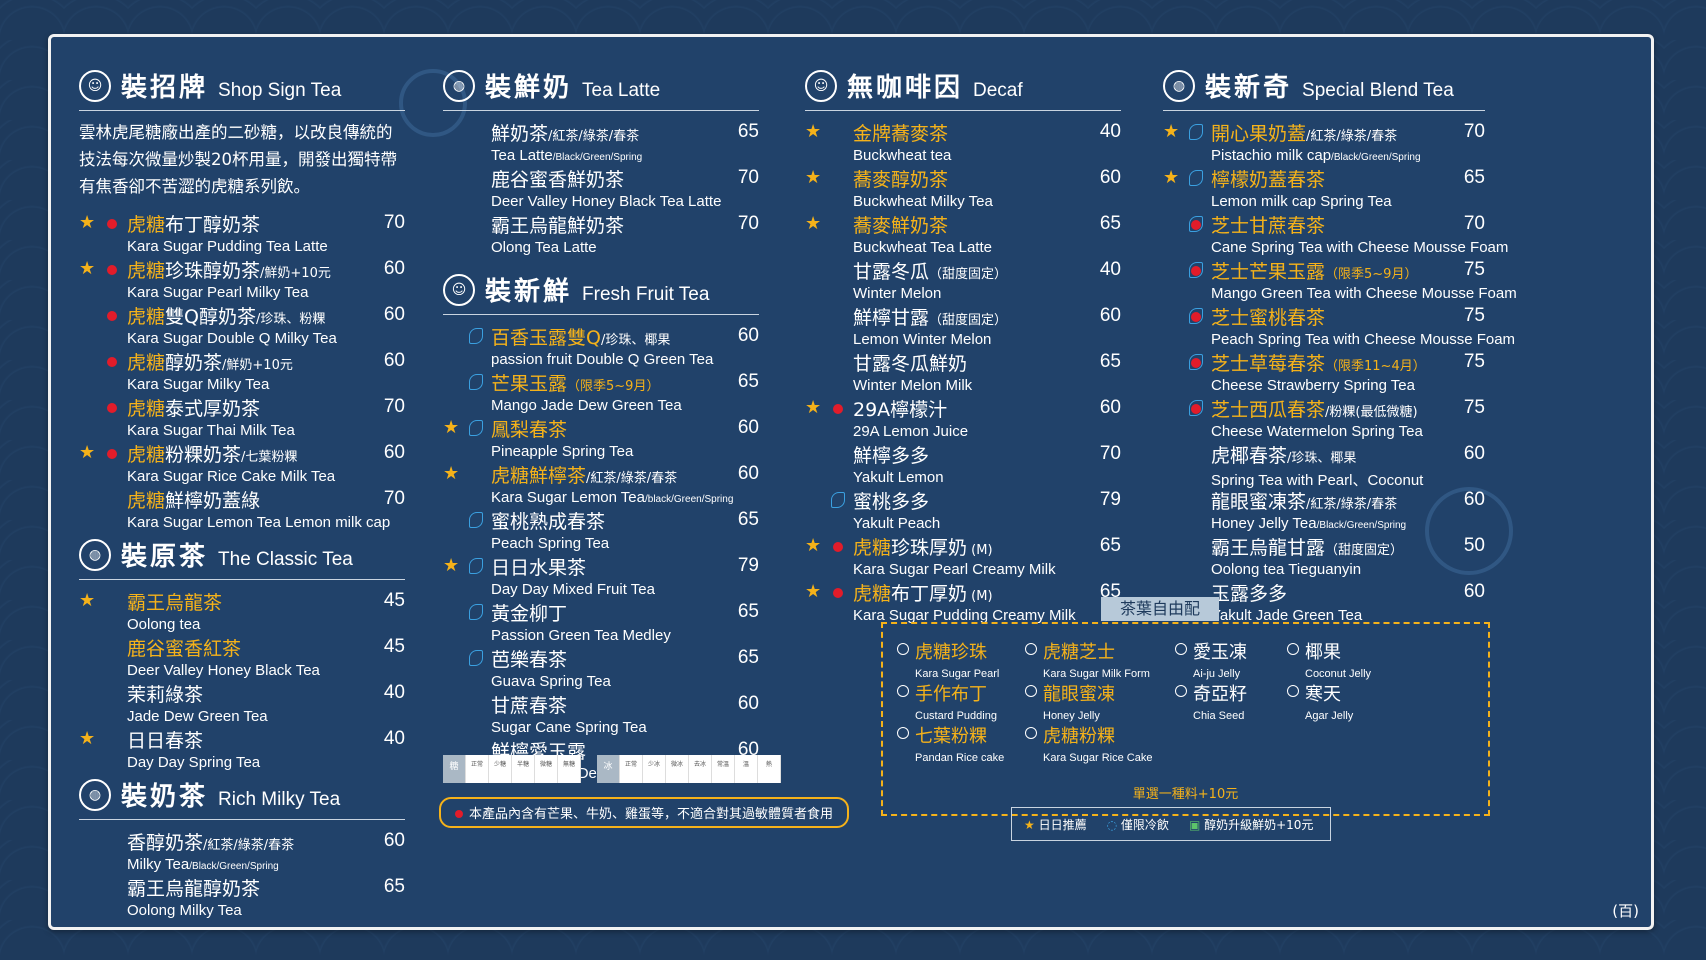 The image size is (1706, 960). Describe the element at coordinates (654, 769) in the screenshot. I see `ice-level: 少冰` at that location.